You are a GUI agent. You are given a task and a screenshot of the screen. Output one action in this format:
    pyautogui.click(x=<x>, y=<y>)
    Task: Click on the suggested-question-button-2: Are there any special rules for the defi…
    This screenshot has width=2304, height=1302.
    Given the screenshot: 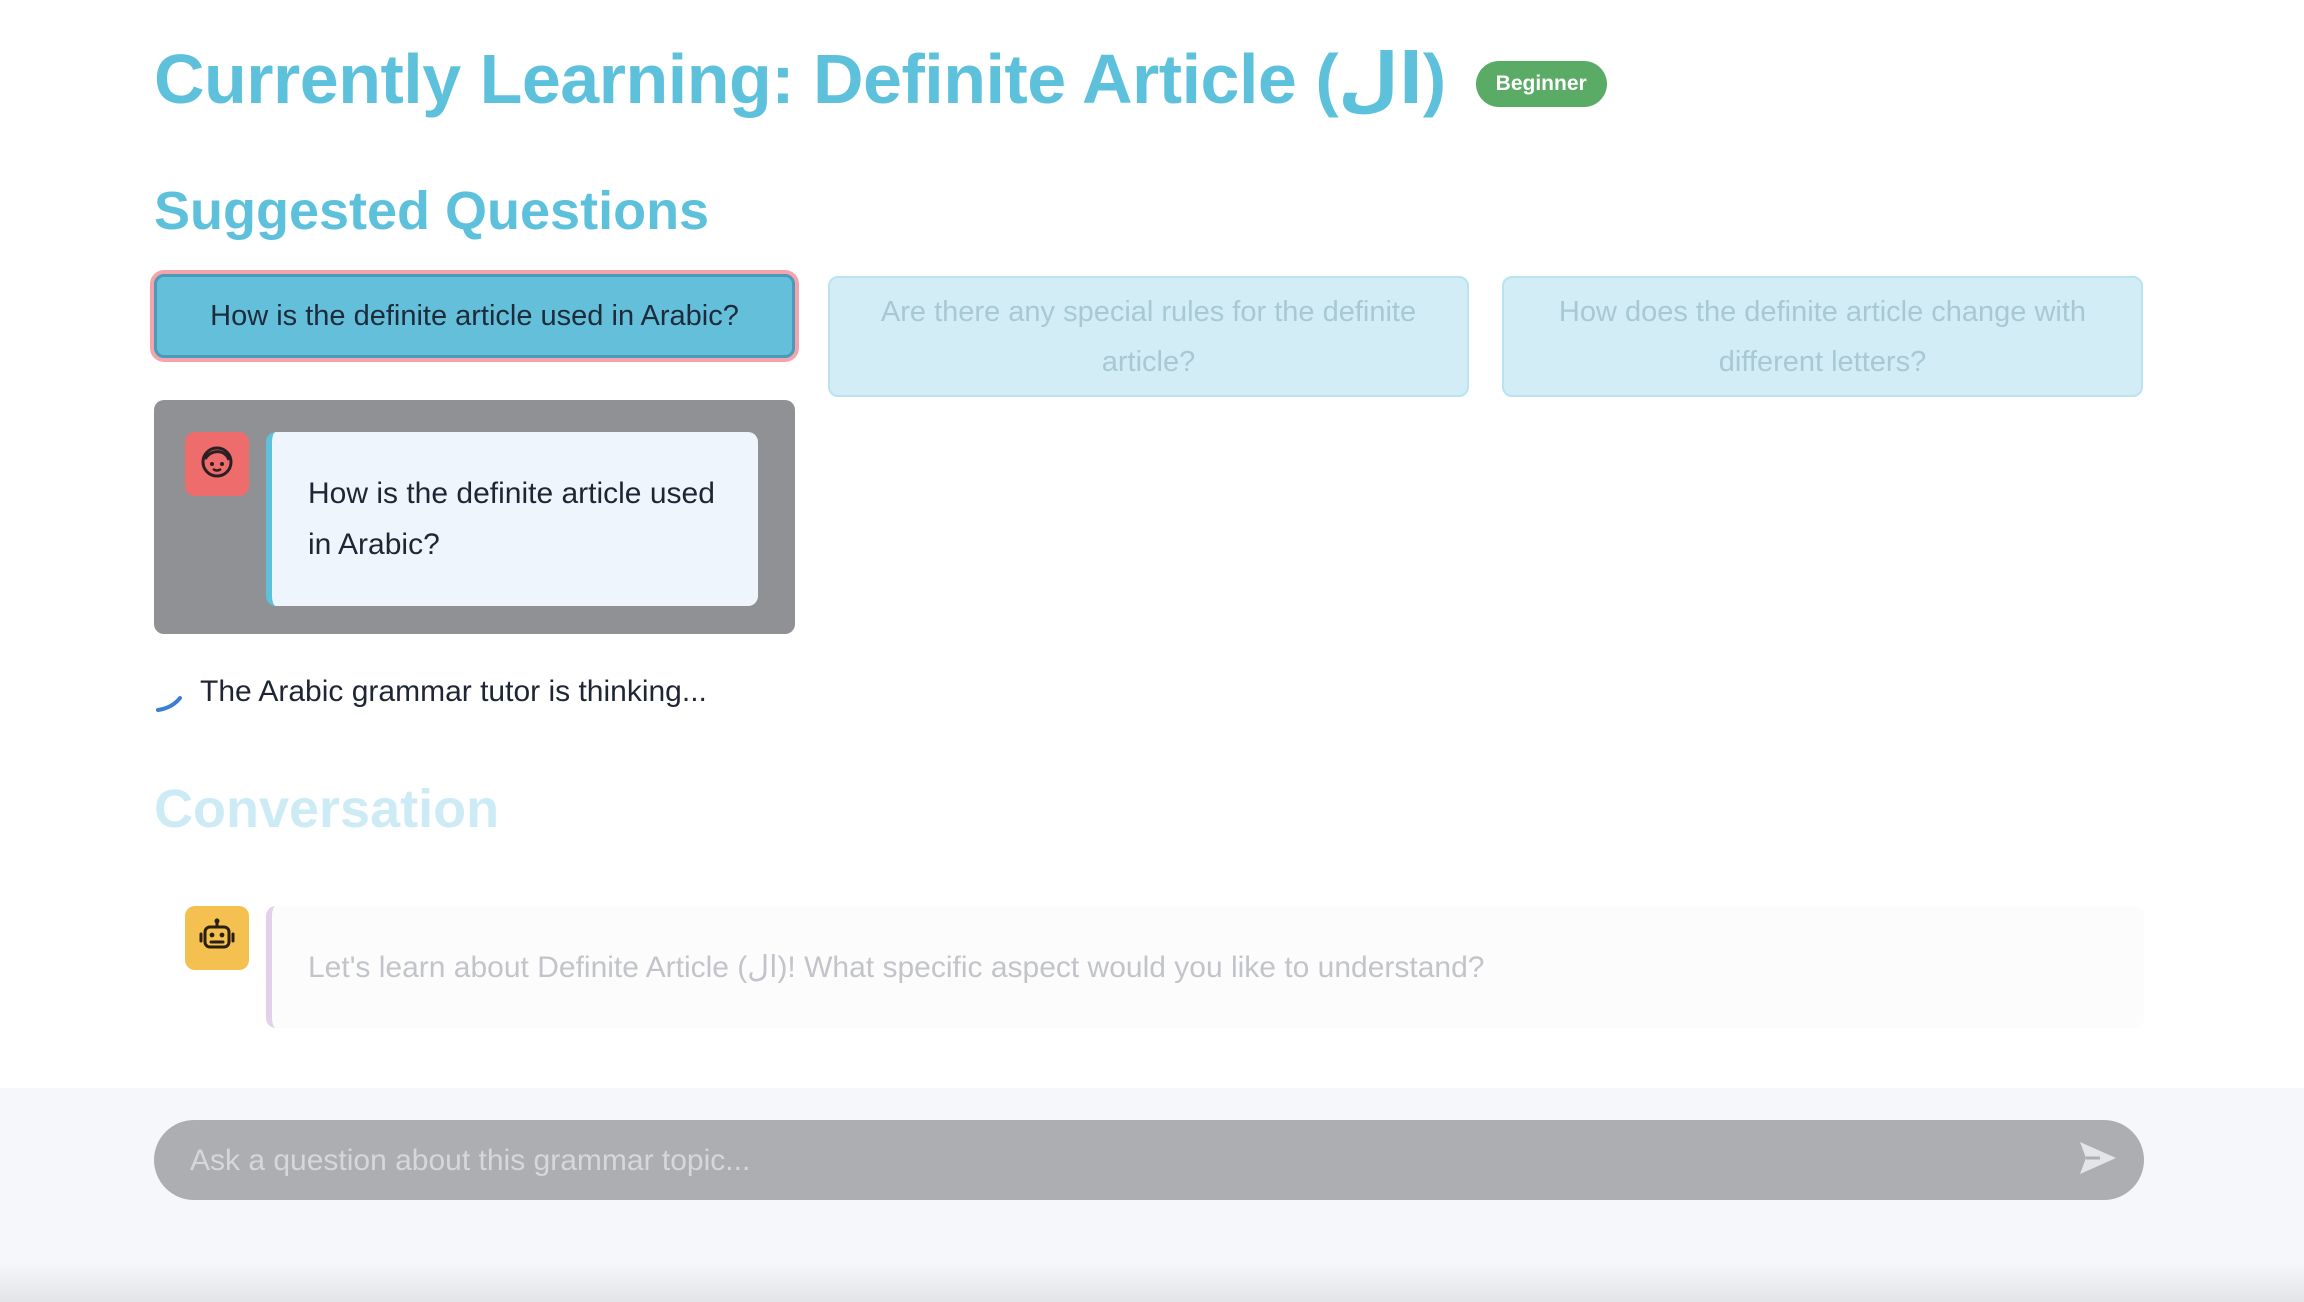 What is the action you would take?
    pyautogui.click(x=1148, y=336)
    